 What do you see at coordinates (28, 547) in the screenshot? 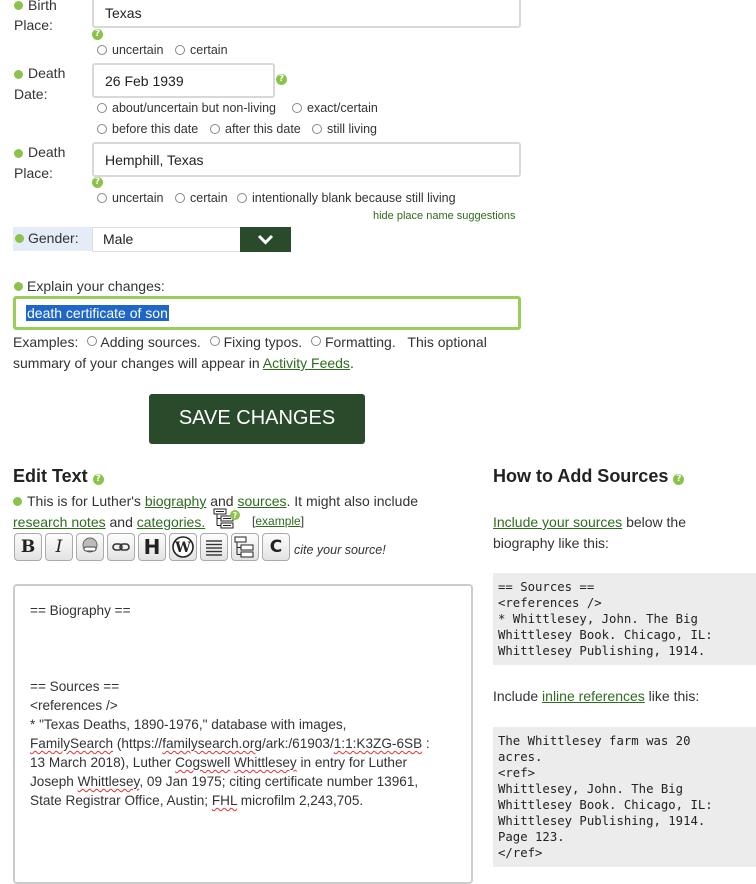
I see `bold-button: B` at bounding box center [28, 547].